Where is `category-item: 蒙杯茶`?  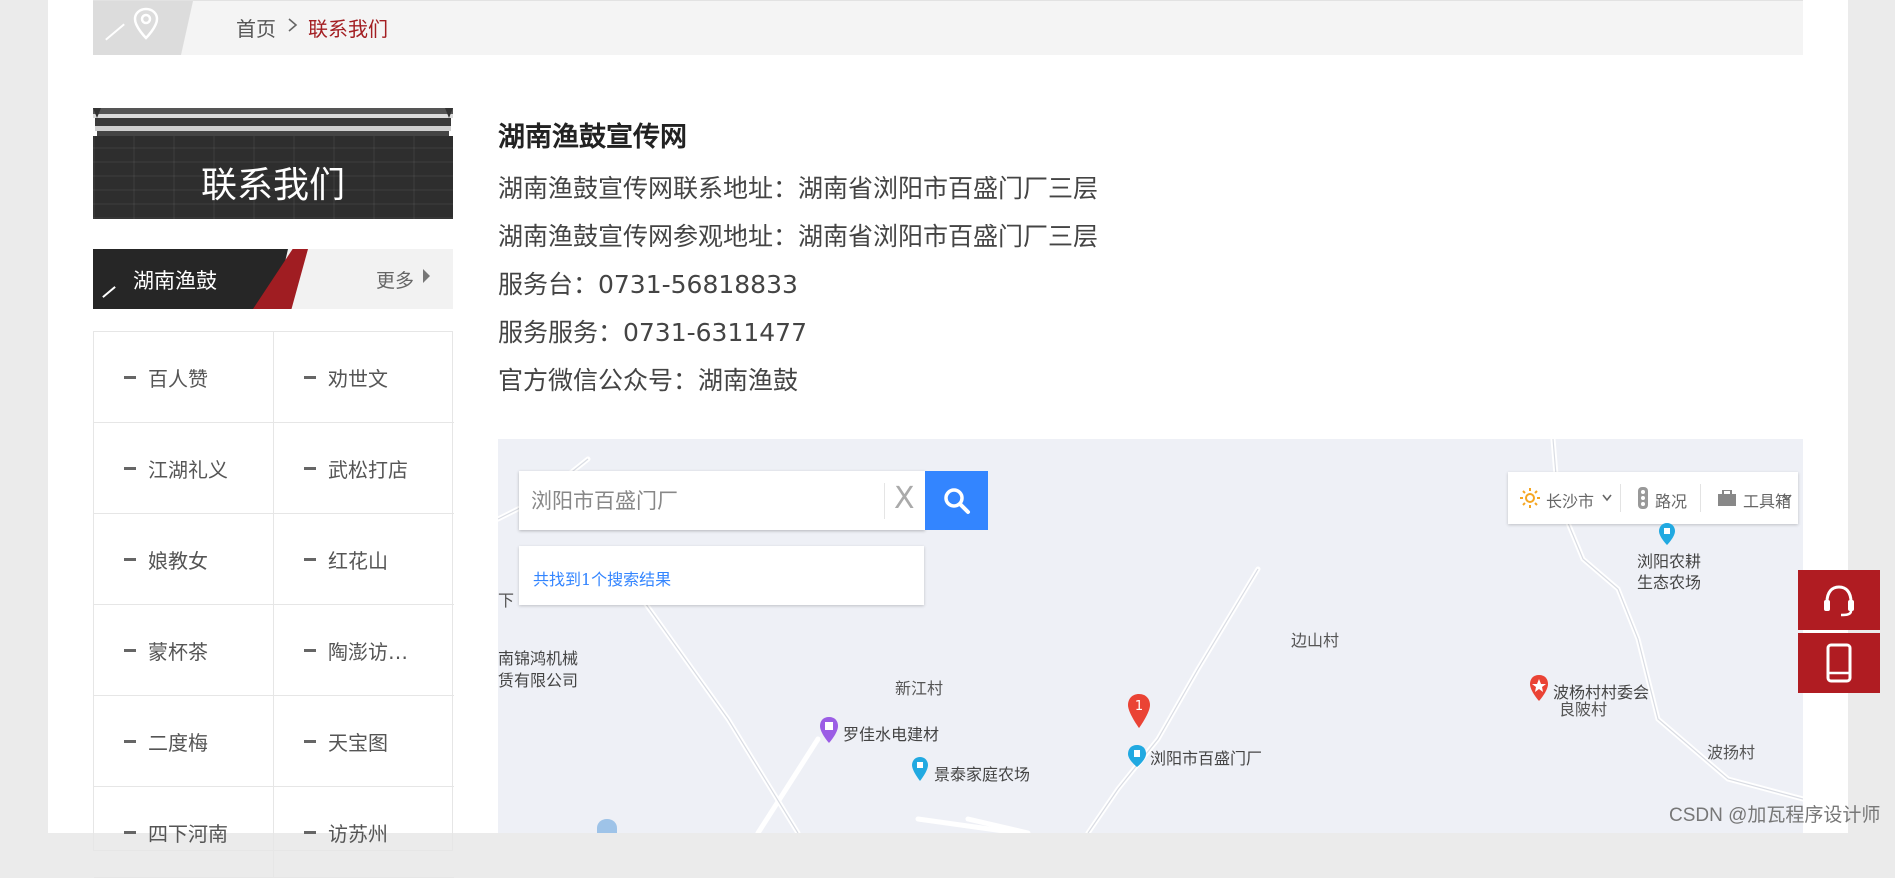
category-item: 蒙杯茶 is located at coordinates (184, 650).